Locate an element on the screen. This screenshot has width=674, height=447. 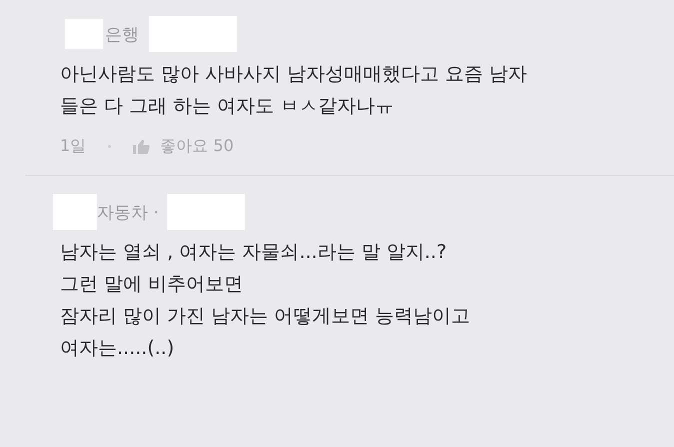
comment-text: 남자는 열쇠 , 여자는 자물쇠...라는 말 알지..? is located at coordinates (254, 252).